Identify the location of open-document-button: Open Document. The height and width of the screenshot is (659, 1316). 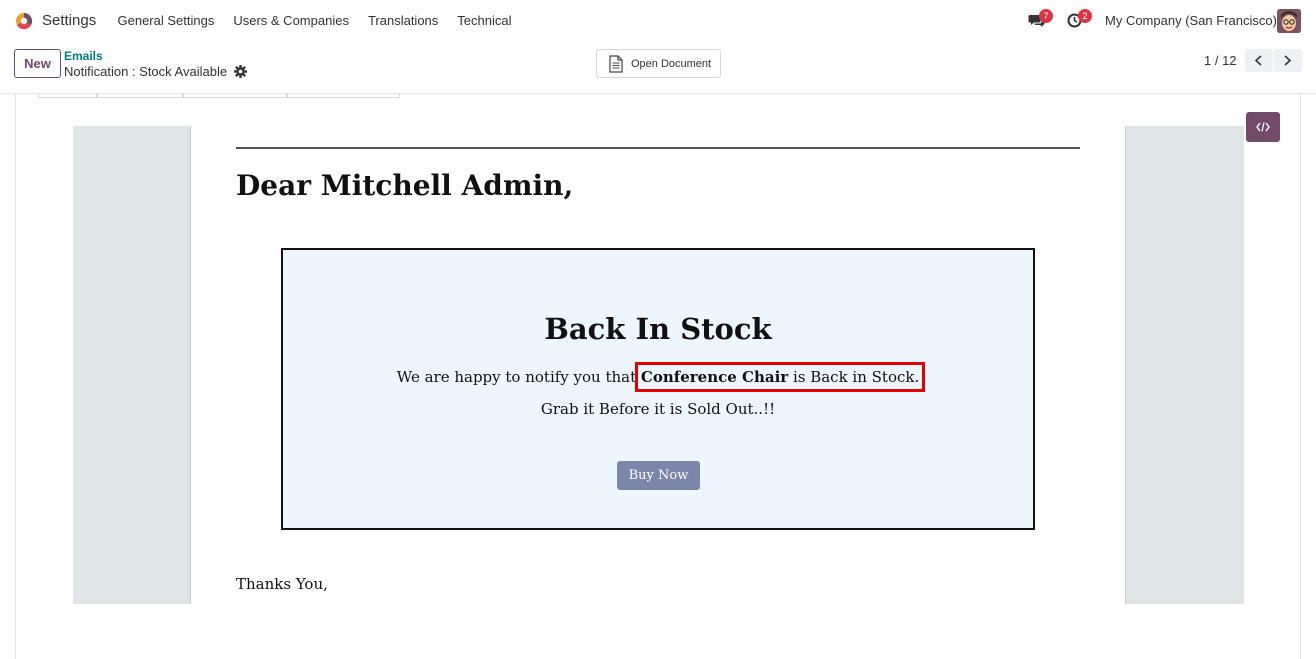
(658, 63).